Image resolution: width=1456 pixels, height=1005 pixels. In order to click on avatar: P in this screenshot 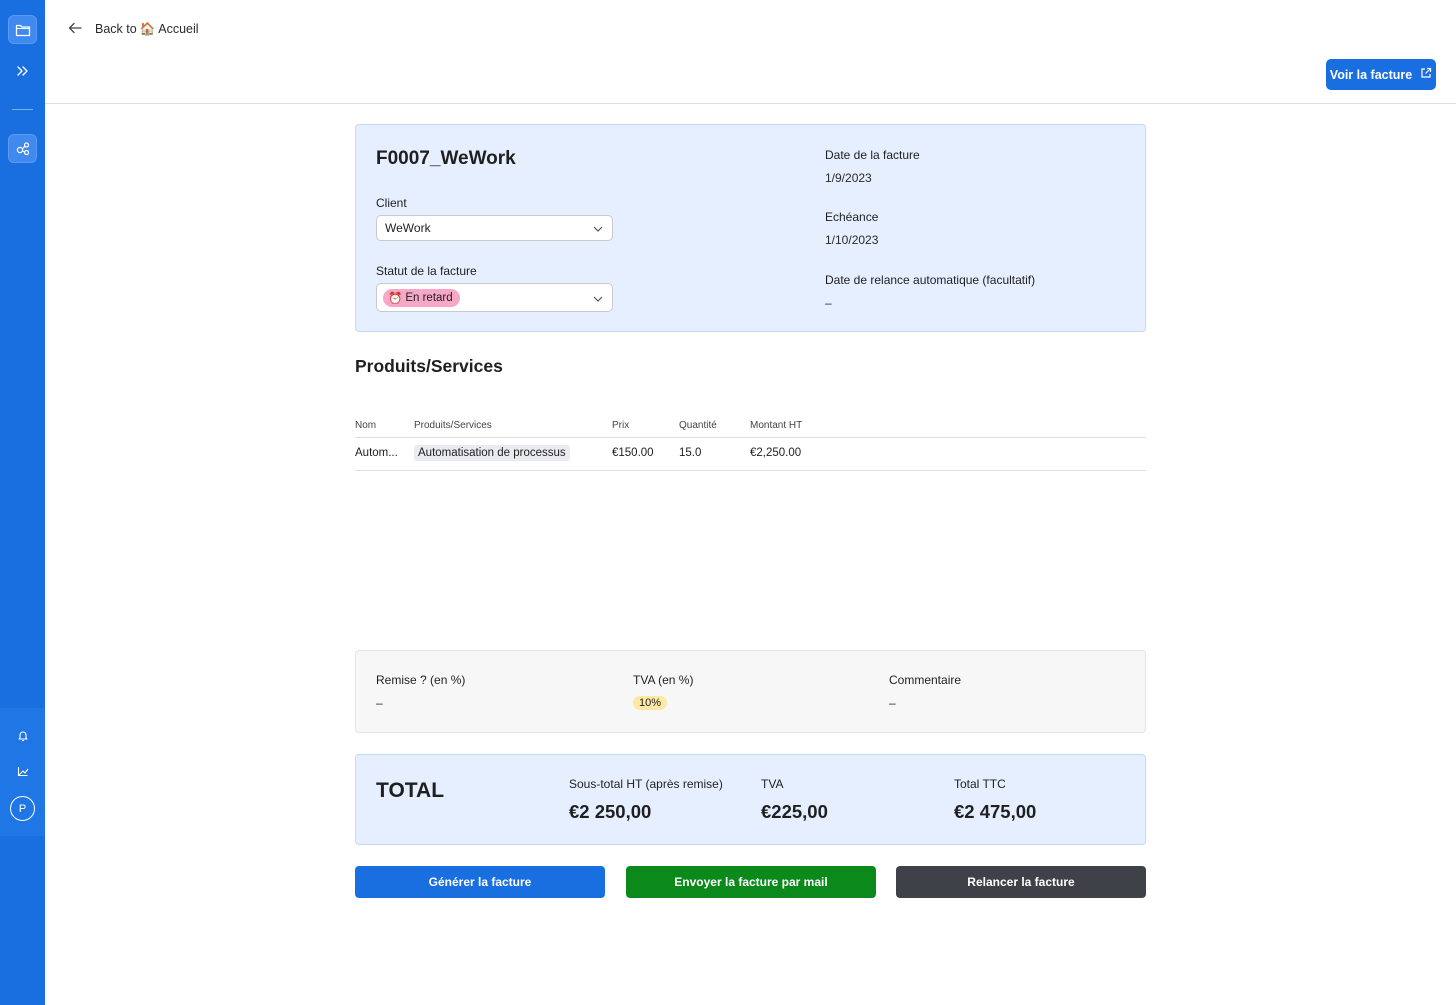, I will do `click(22, 808)`.